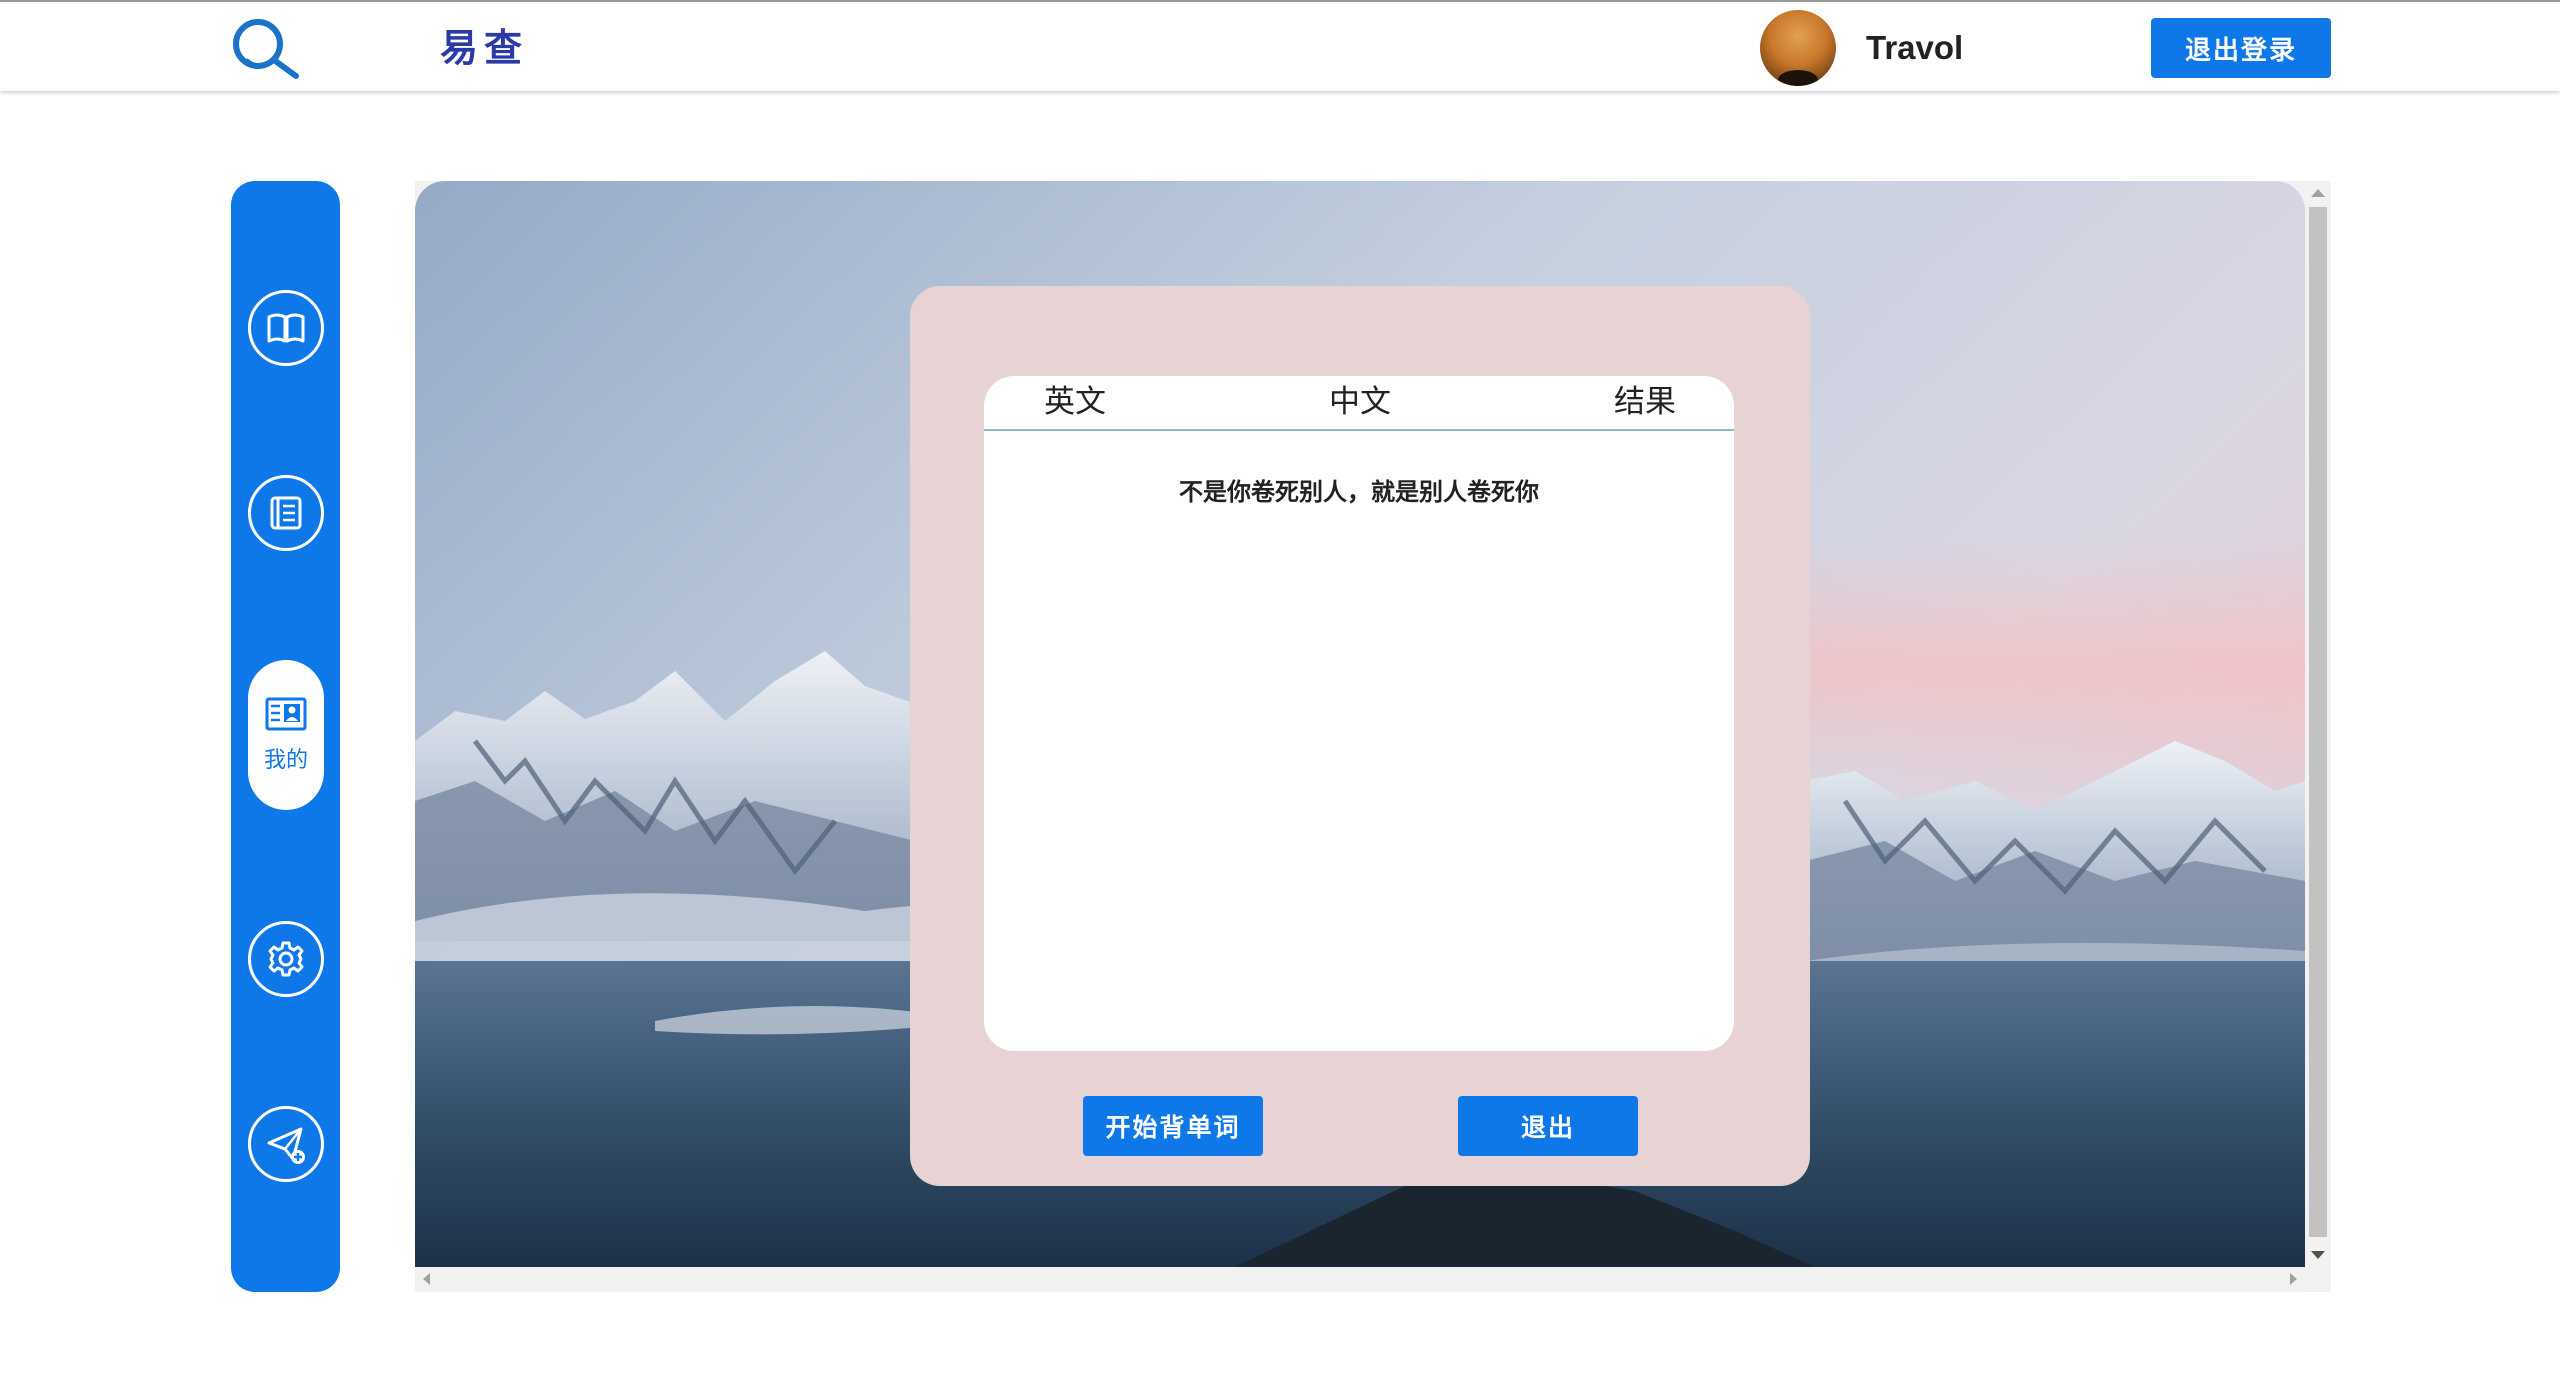 Image resolution: width=2560 pixels, height=1374 pixels. I want to click on sidebar-item-send, so click(286, 1144).